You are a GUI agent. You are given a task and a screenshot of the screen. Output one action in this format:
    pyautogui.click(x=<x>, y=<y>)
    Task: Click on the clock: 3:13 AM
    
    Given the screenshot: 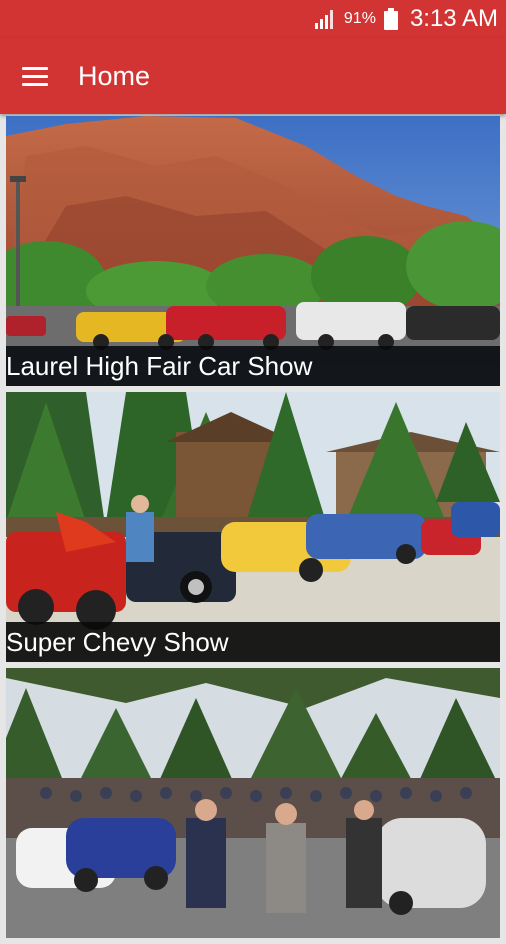 What is the action you would take?
    pyautogui.click(x=453, y=18)
    